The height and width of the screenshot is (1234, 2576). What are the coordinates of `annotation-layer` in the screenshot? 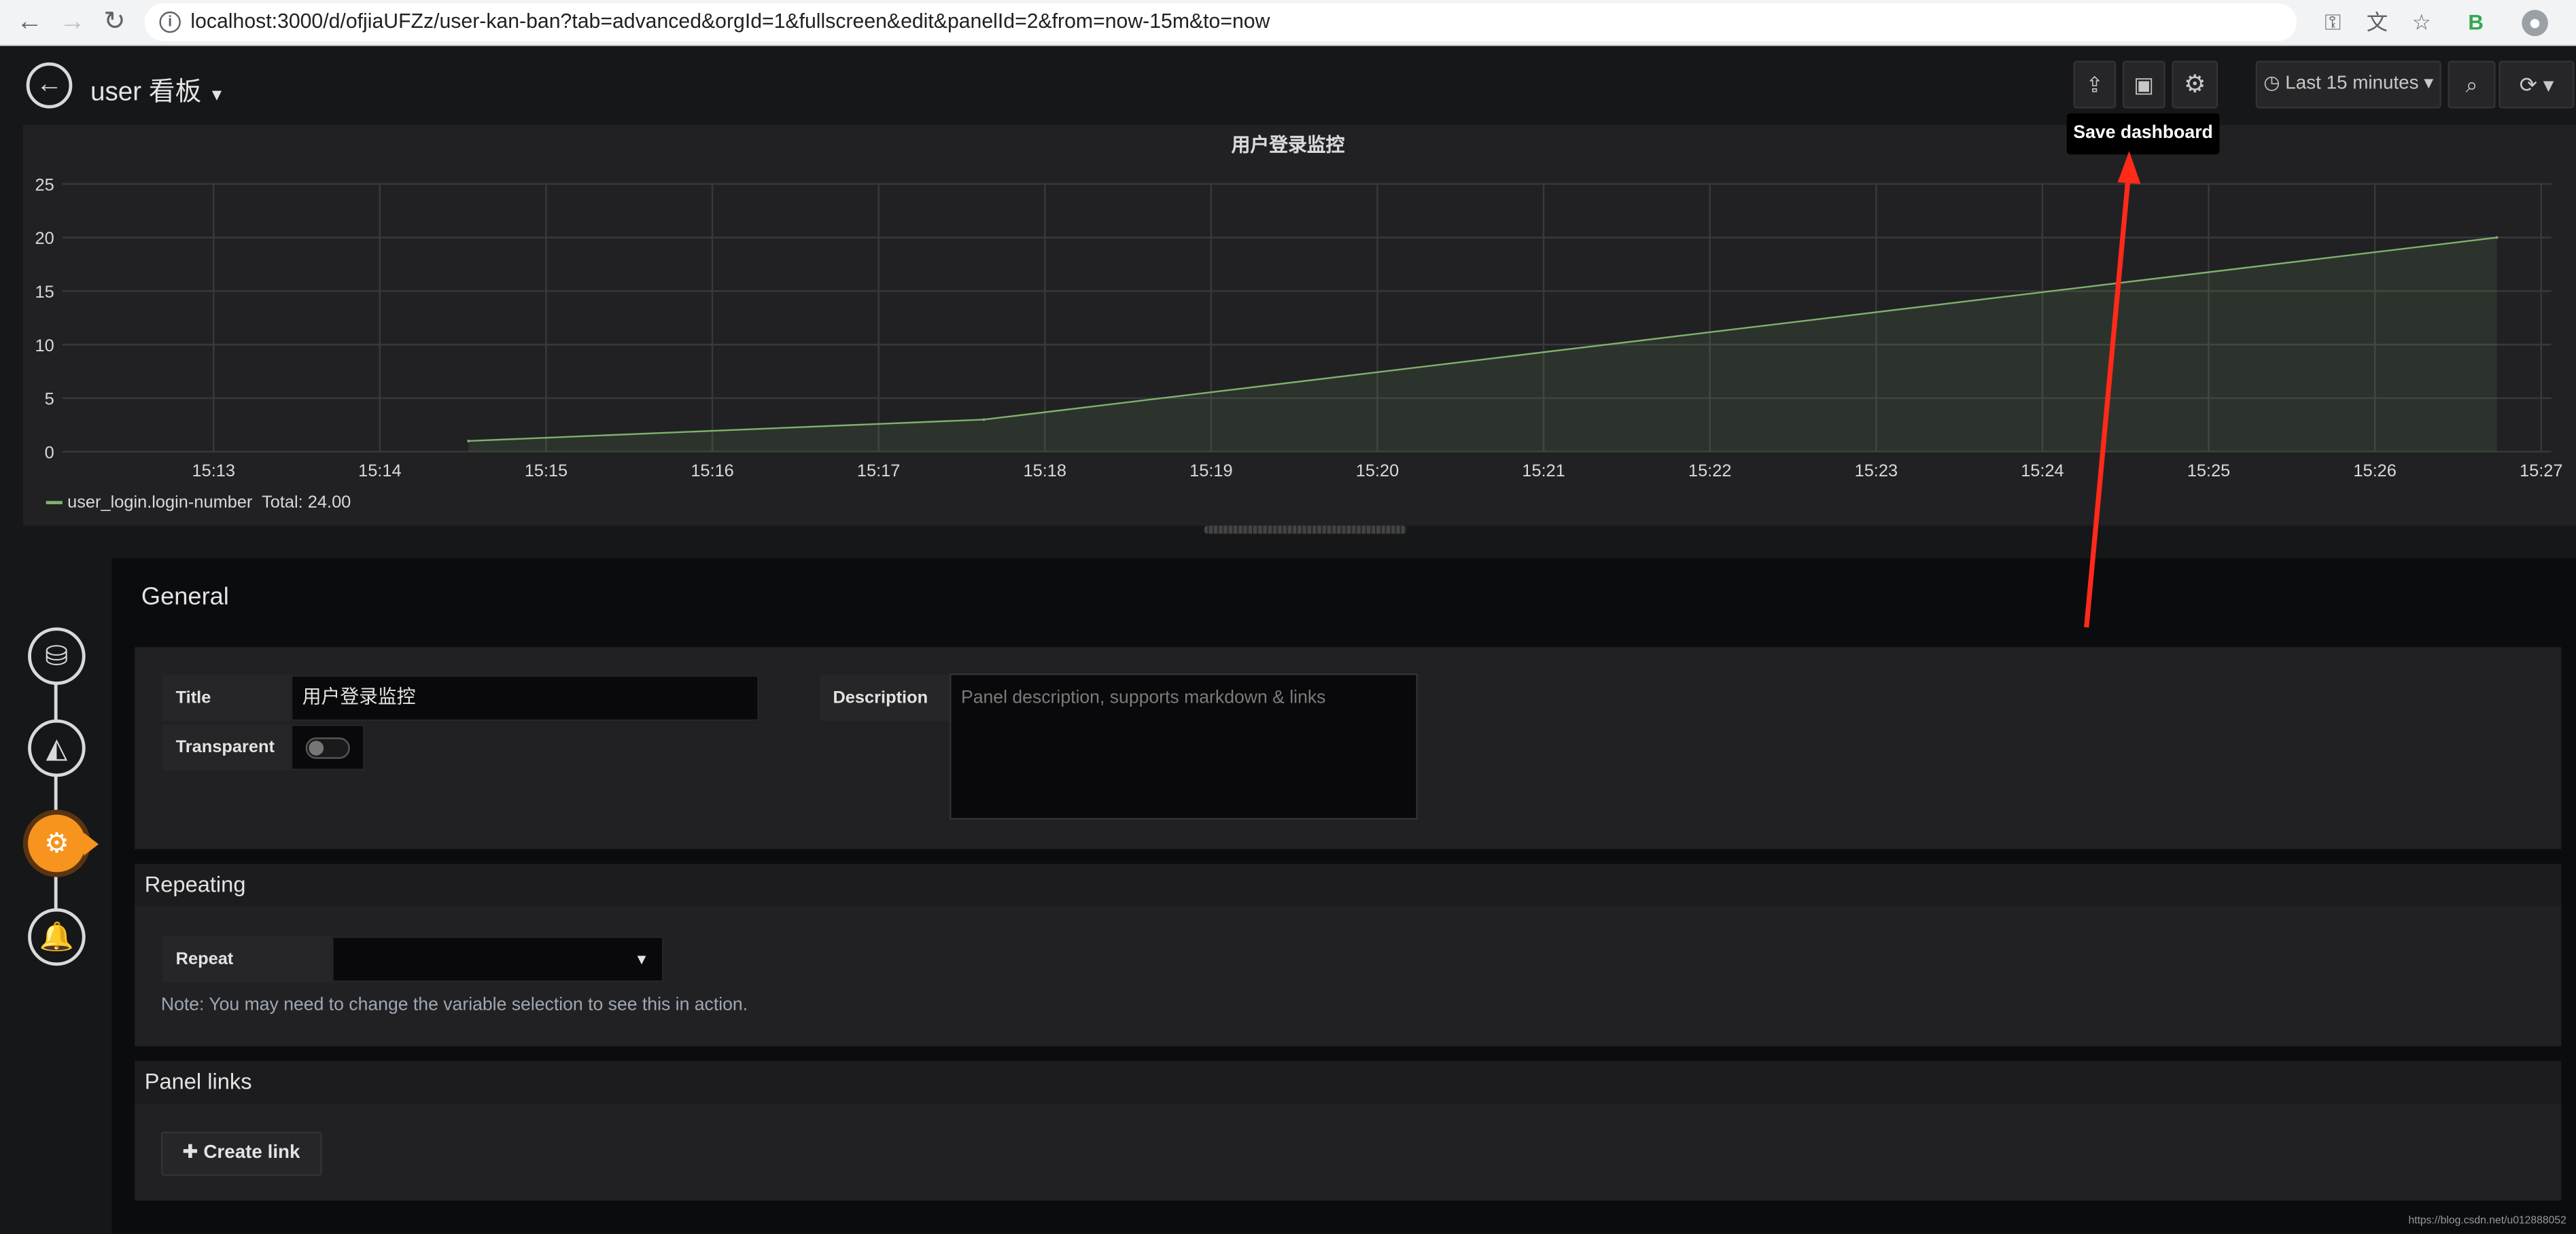 It's located at (2112, 389).